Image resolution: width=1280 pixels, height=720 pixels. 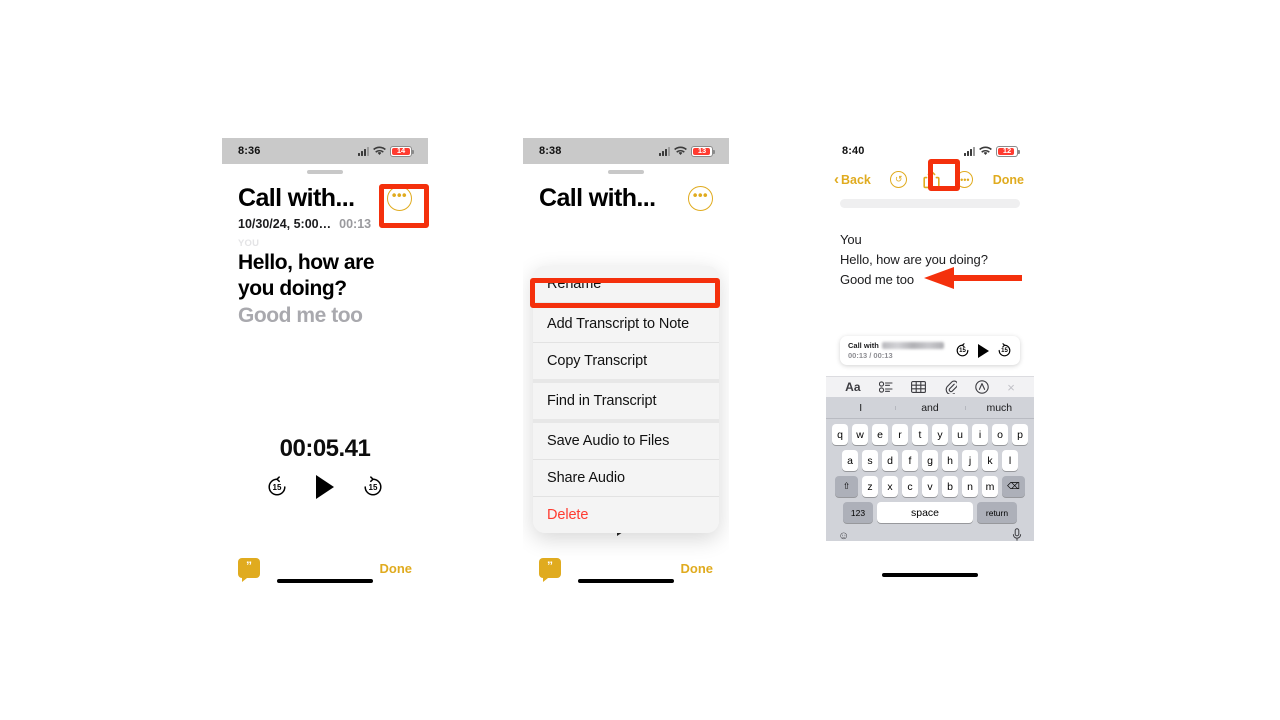 What do you see at coordinates (885, 387) in the screenshot?
I see `checklist-icon` at bounding box center [885, 387].